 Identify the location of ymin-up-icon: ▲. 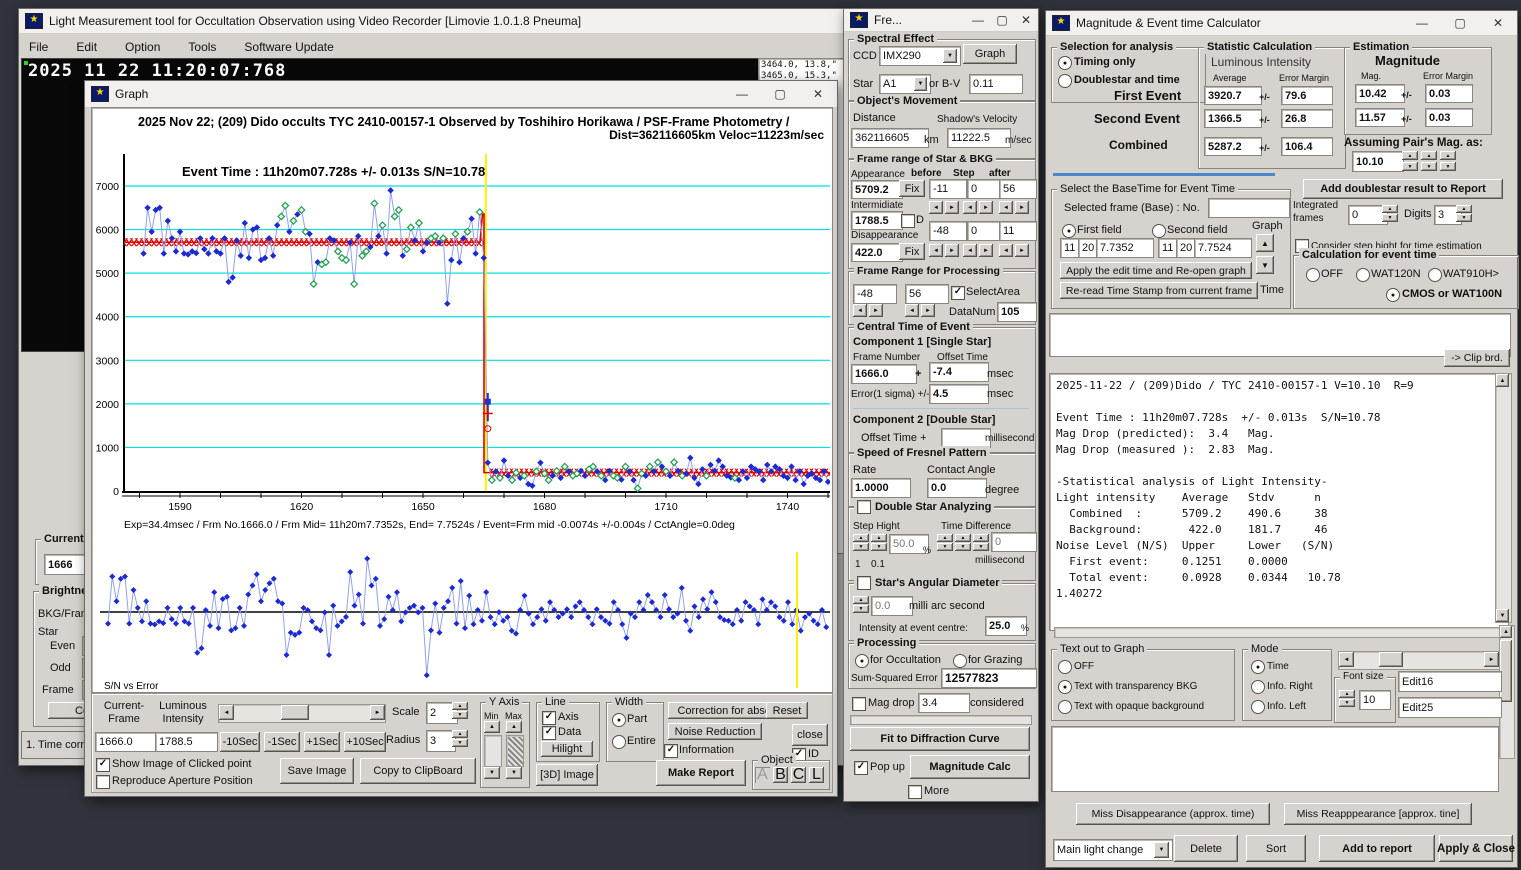
(492, 727).